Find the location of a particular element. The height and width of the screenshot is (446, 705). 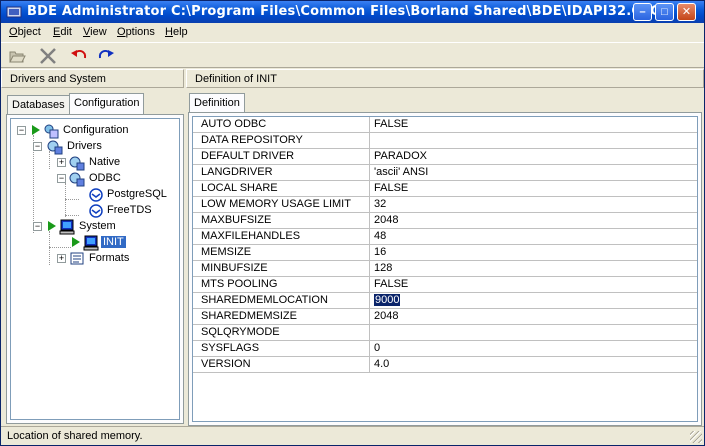

parameter-value: 4.0 is located at coordinates (381, 364).